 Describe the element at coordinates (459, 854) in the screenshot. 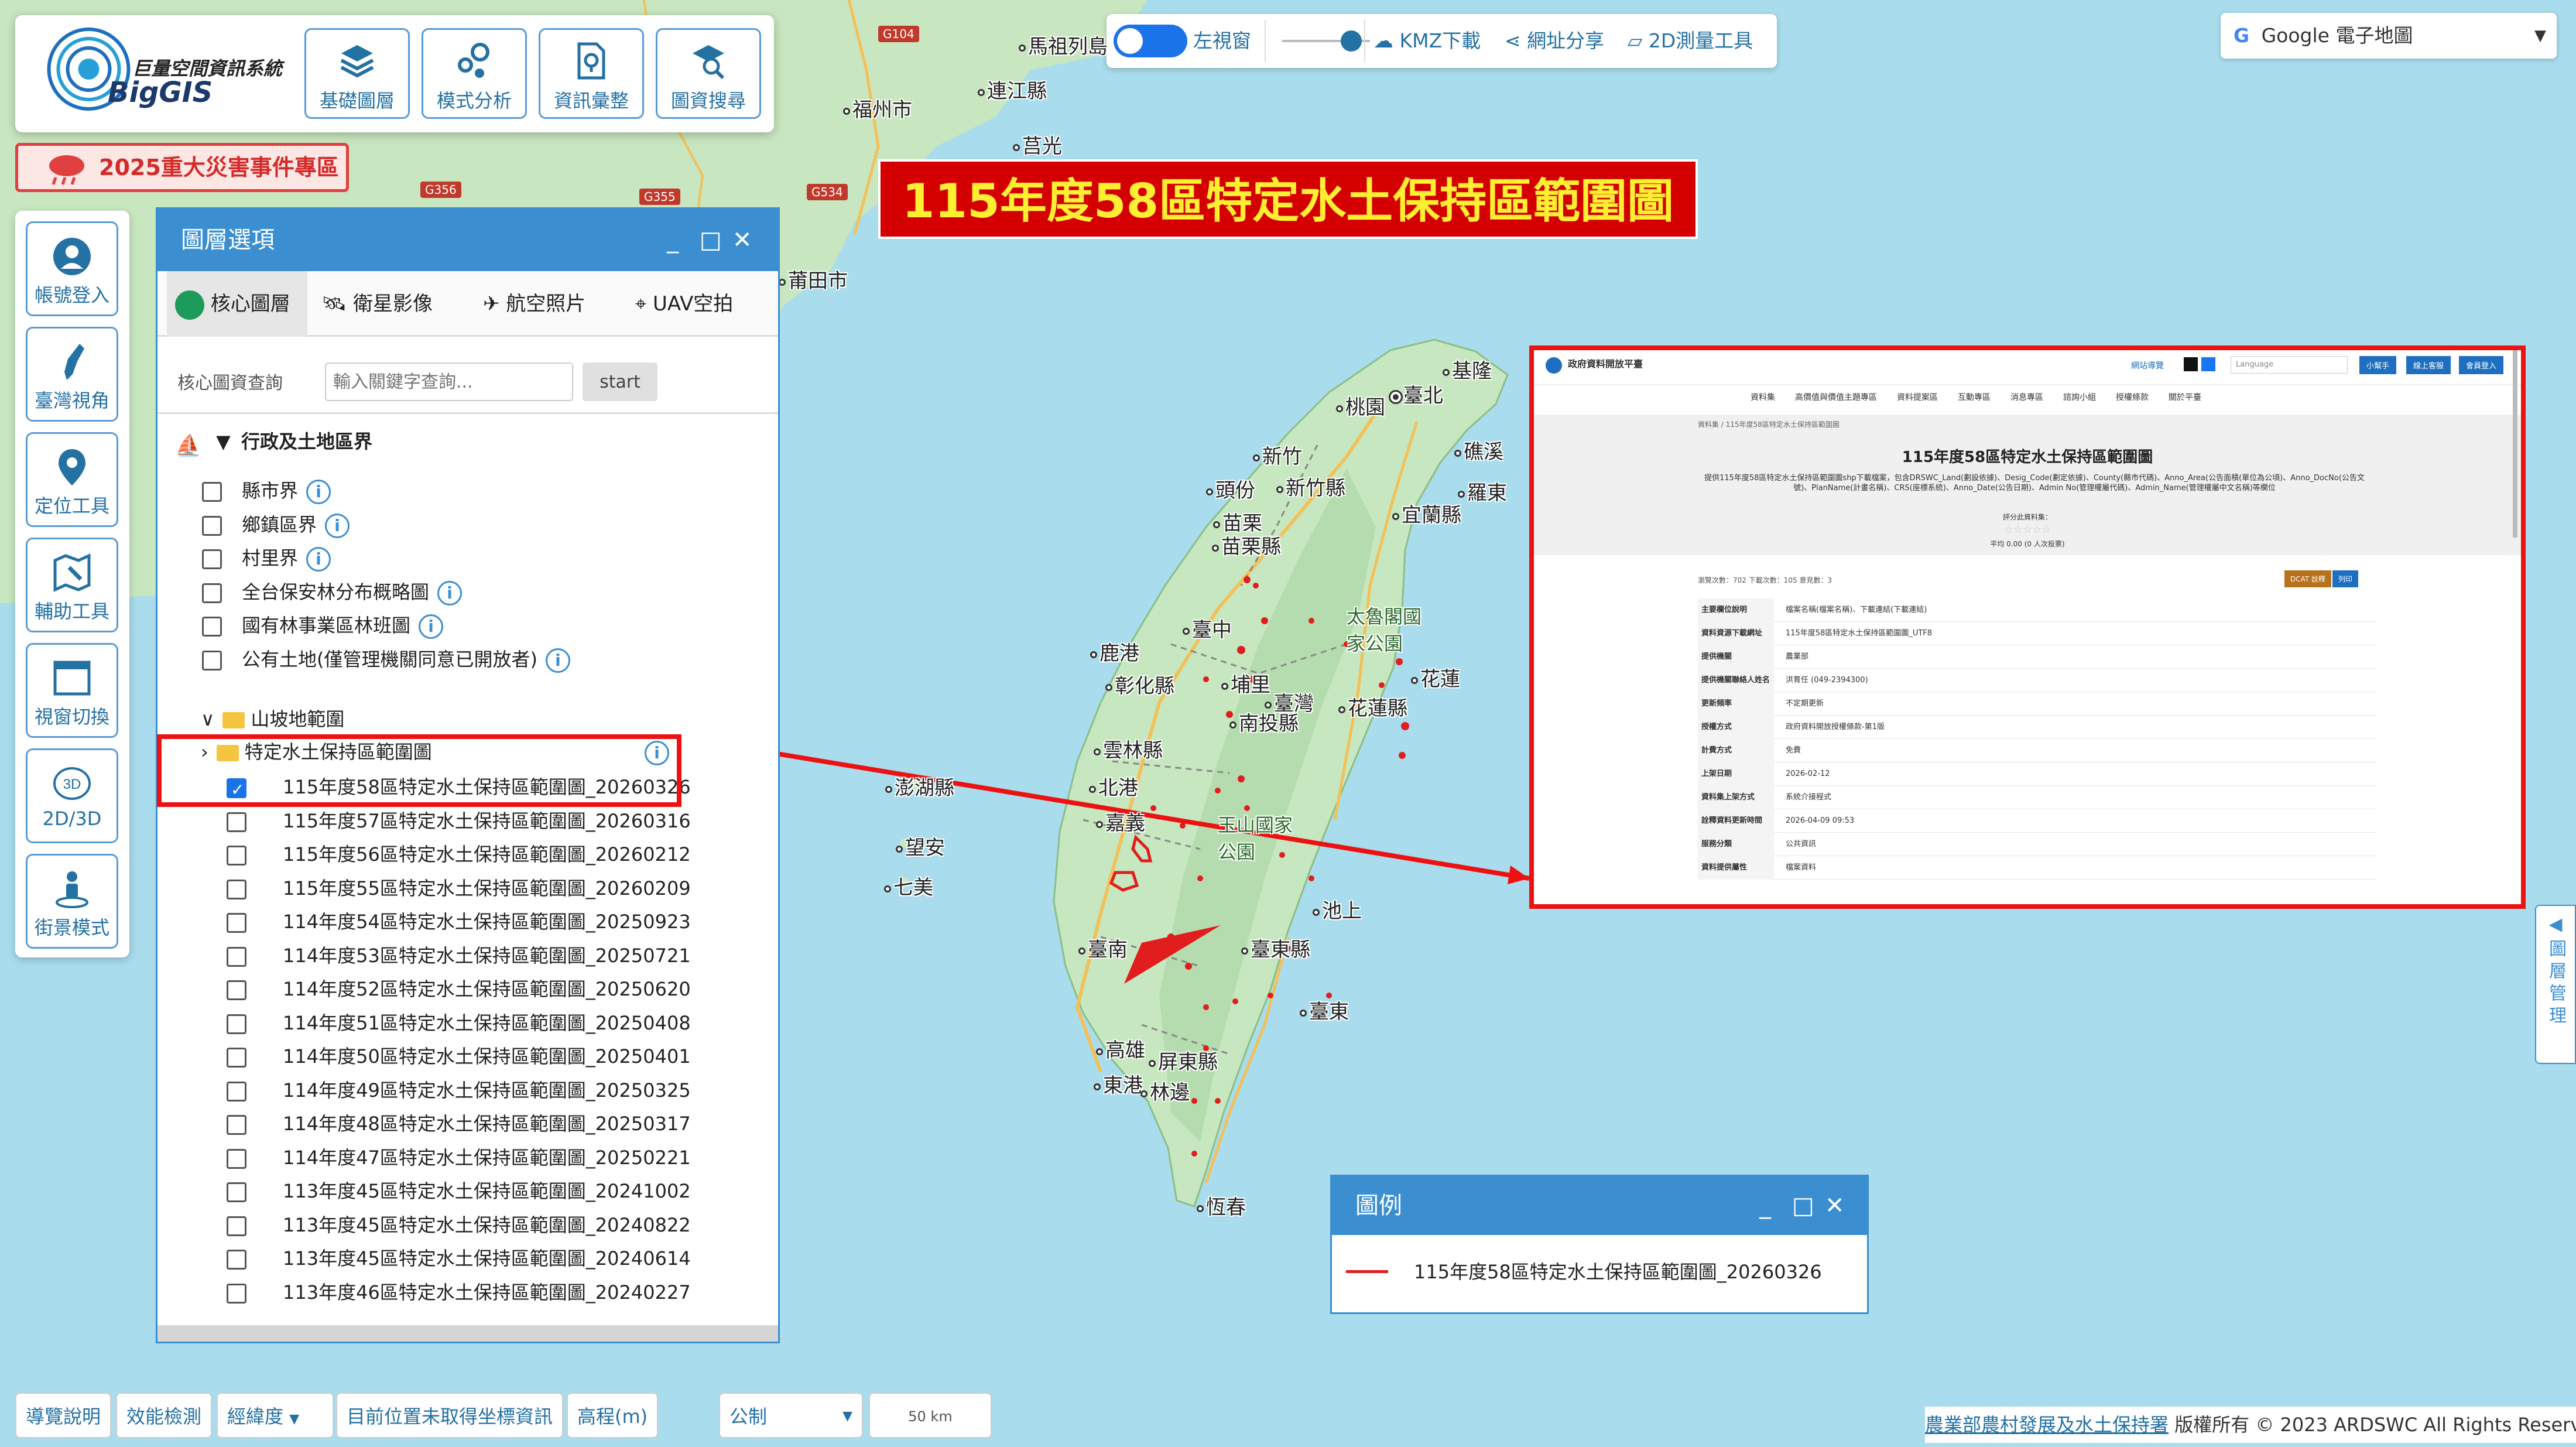

I see `layer-item: 115年度56區特定水土保持區範圍圖_20260212` at that location.